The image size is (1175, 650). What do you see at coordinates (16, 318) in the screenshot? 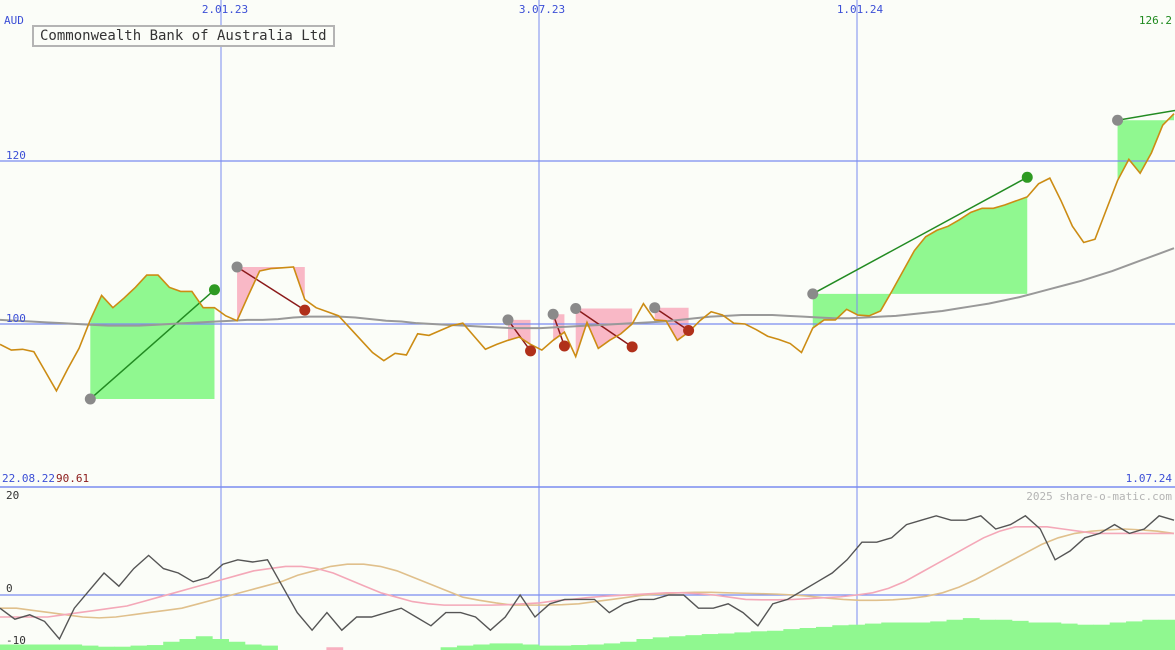
I see `y-tick-label: 100` at bounding box center [16, 318].